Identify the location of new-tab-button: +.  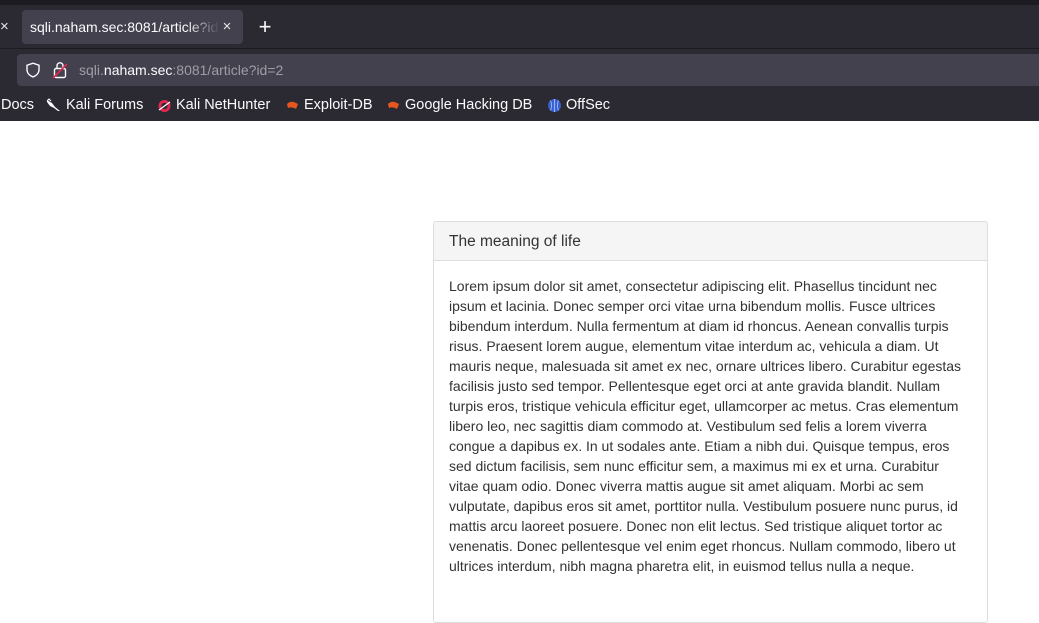
(265, 27).